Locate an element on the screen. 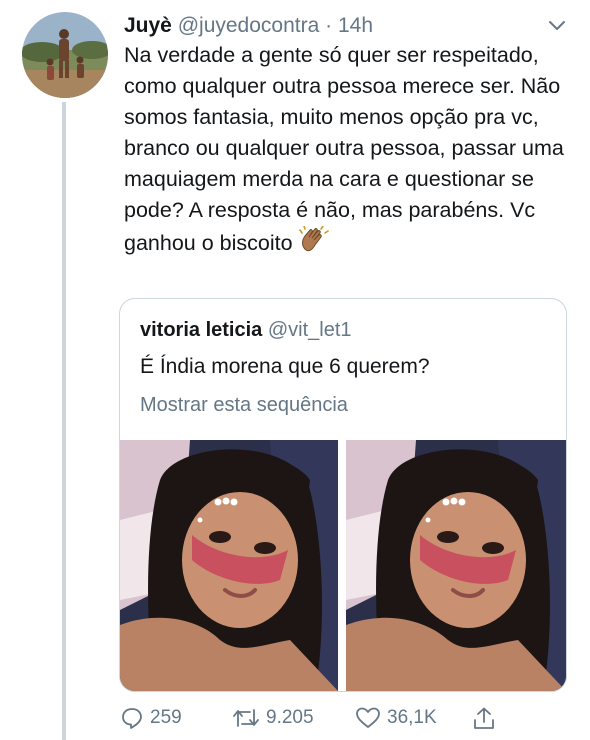 This screenshot has height=740, width=590. author-handle: @juyedocontra is located at coordinates (249, 25).